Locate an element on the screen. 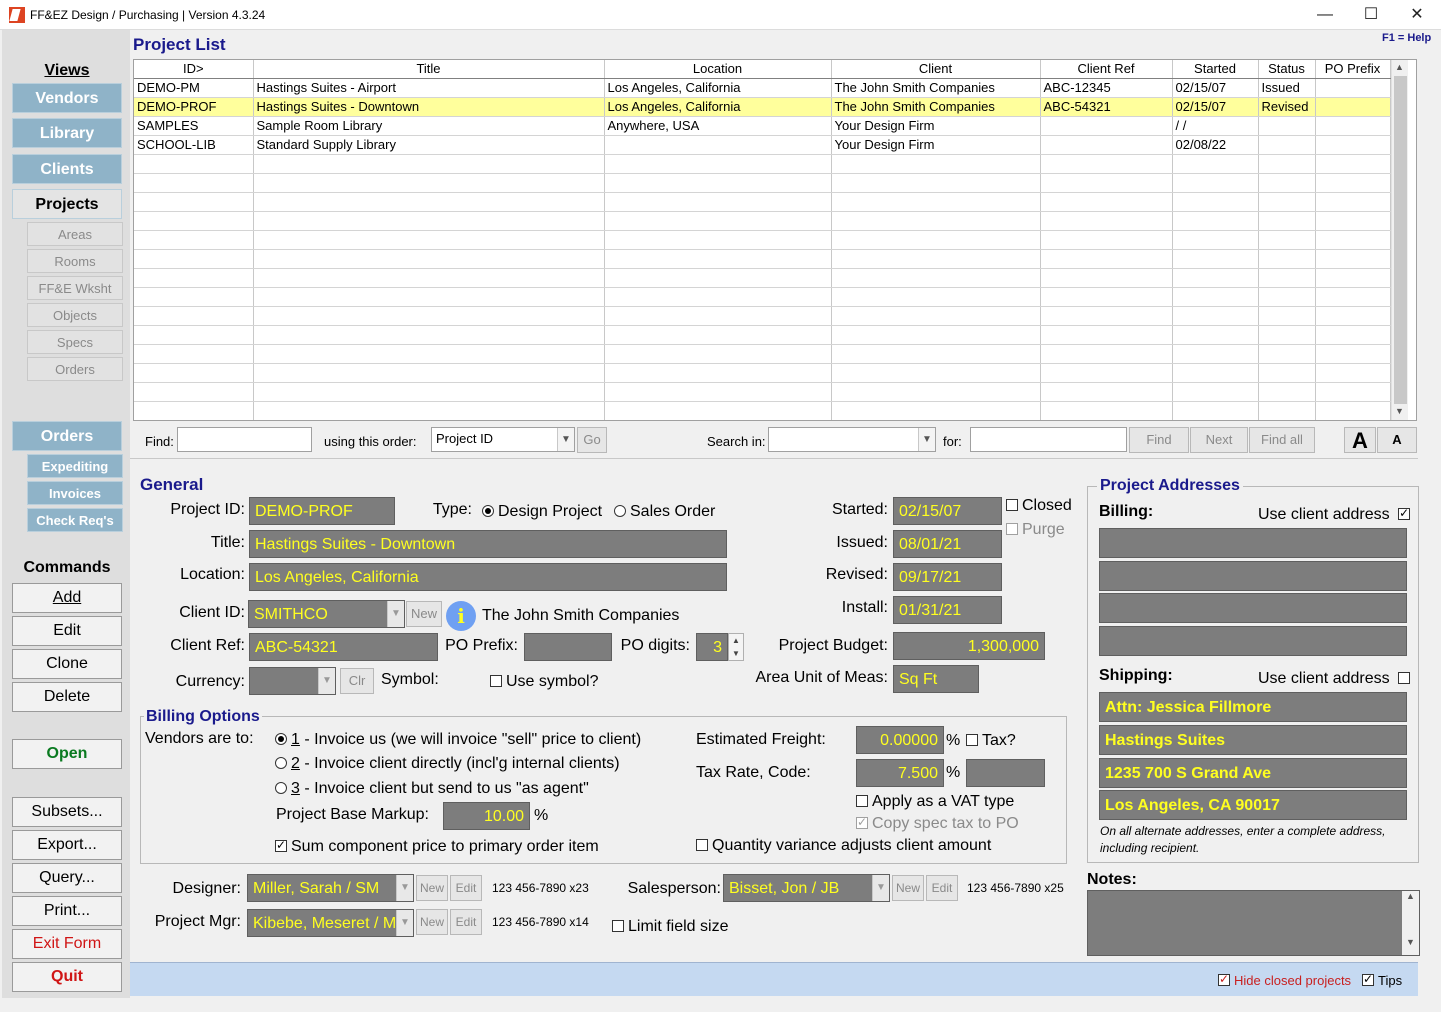  nav-rooms: Rooms is located at coordinates (75, 261).